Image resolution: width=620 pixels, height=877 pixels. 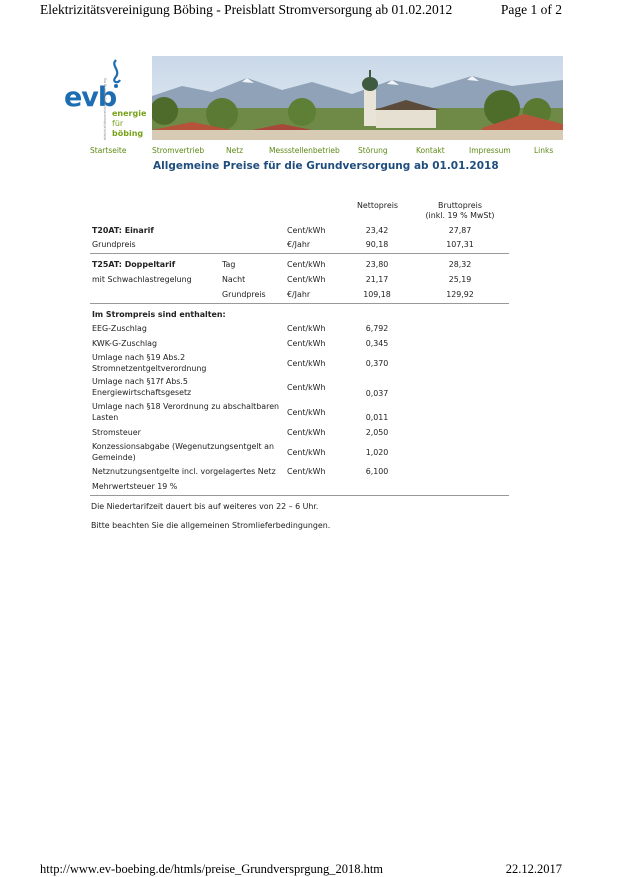 What do you see at coordinates (377, 417) in the screenshot?
I see `inc-4-val: 0,011` at bounding box center [377, 417].